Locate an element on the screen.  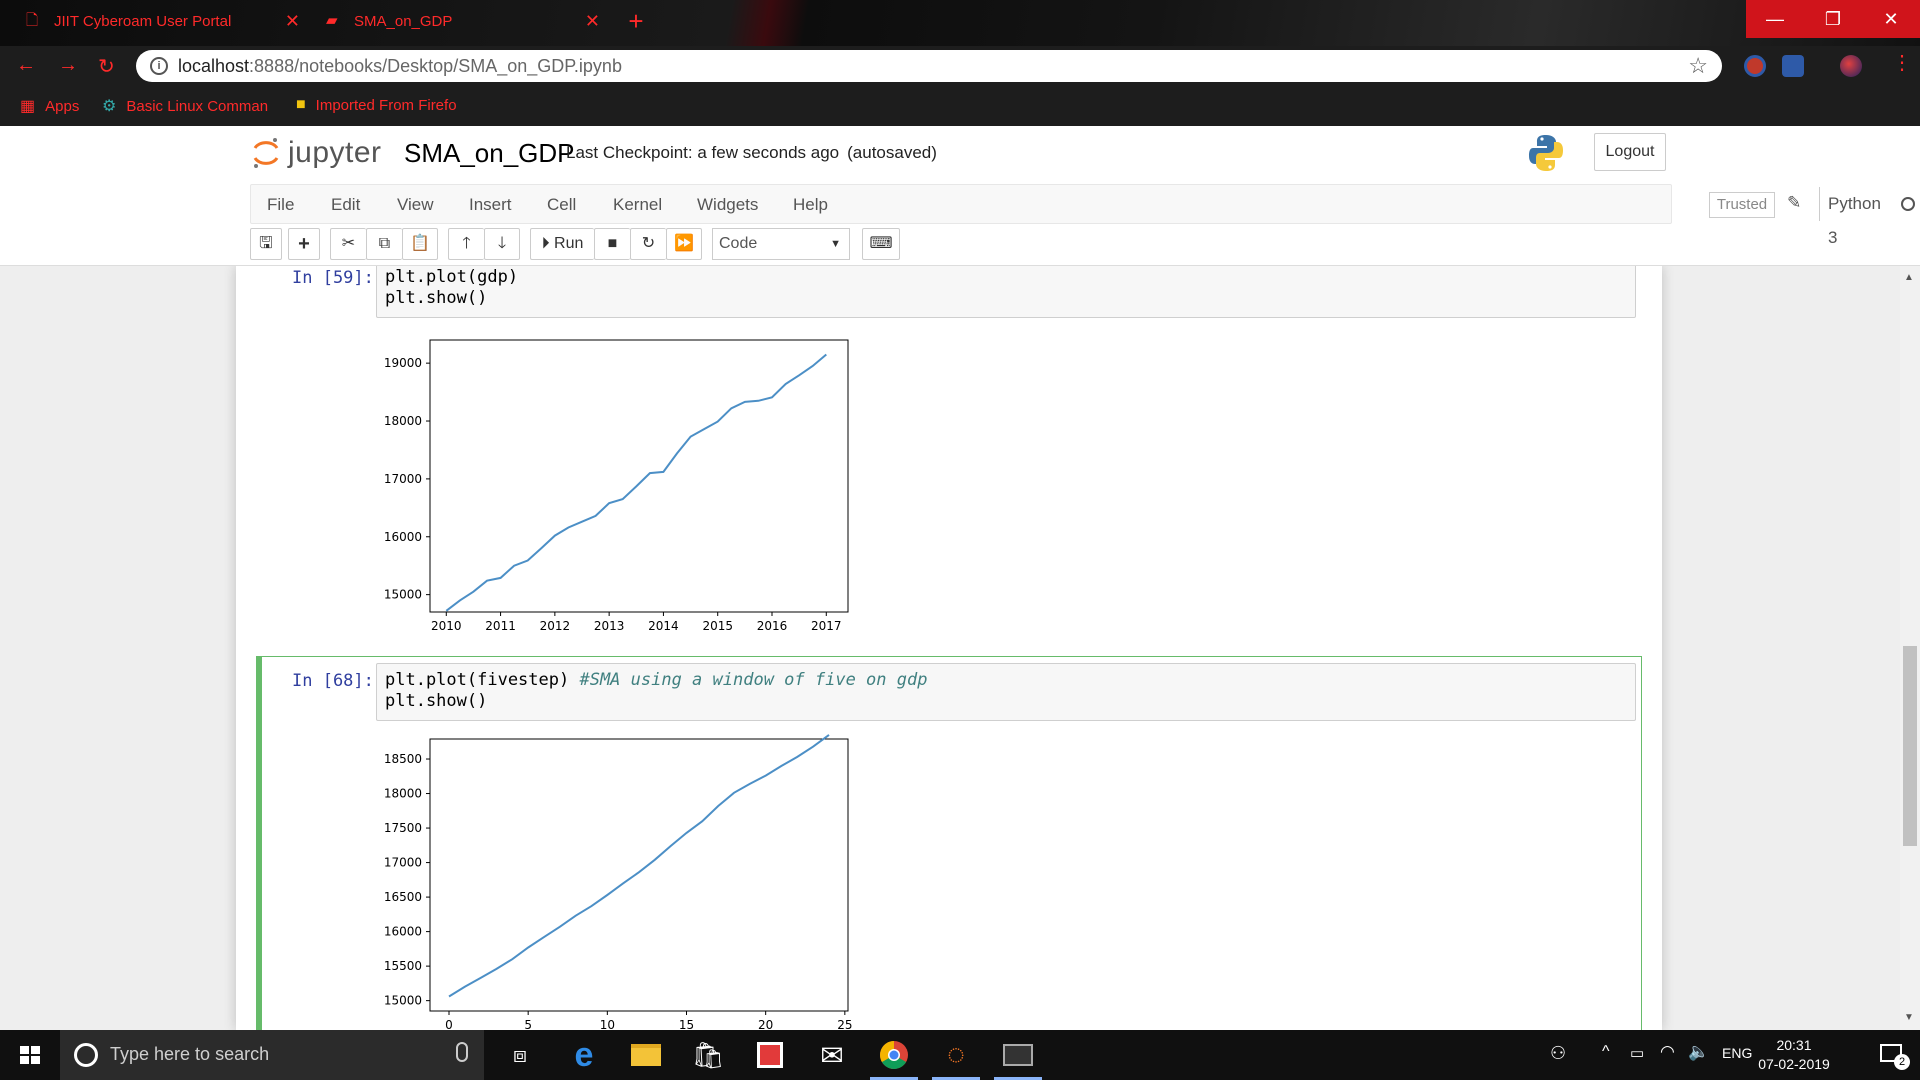
new-tab-button: + is located at coordinates (636, 22).